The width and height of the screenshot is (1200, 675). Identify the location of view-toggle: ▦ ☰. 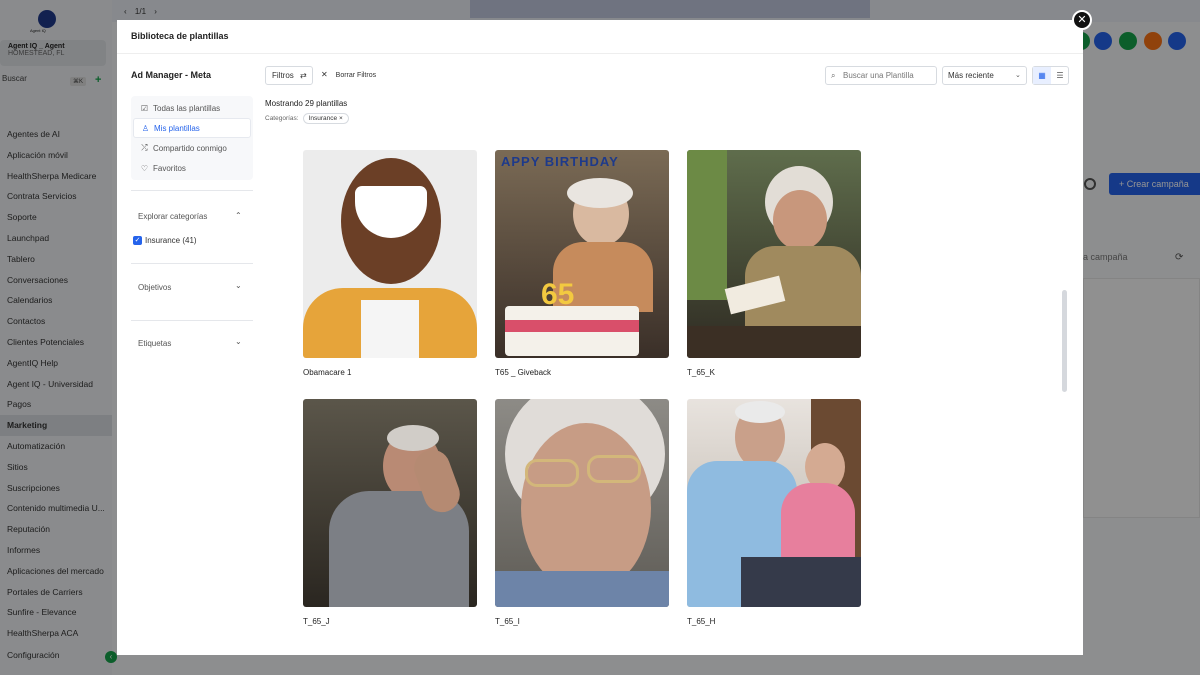
(1050, 75).